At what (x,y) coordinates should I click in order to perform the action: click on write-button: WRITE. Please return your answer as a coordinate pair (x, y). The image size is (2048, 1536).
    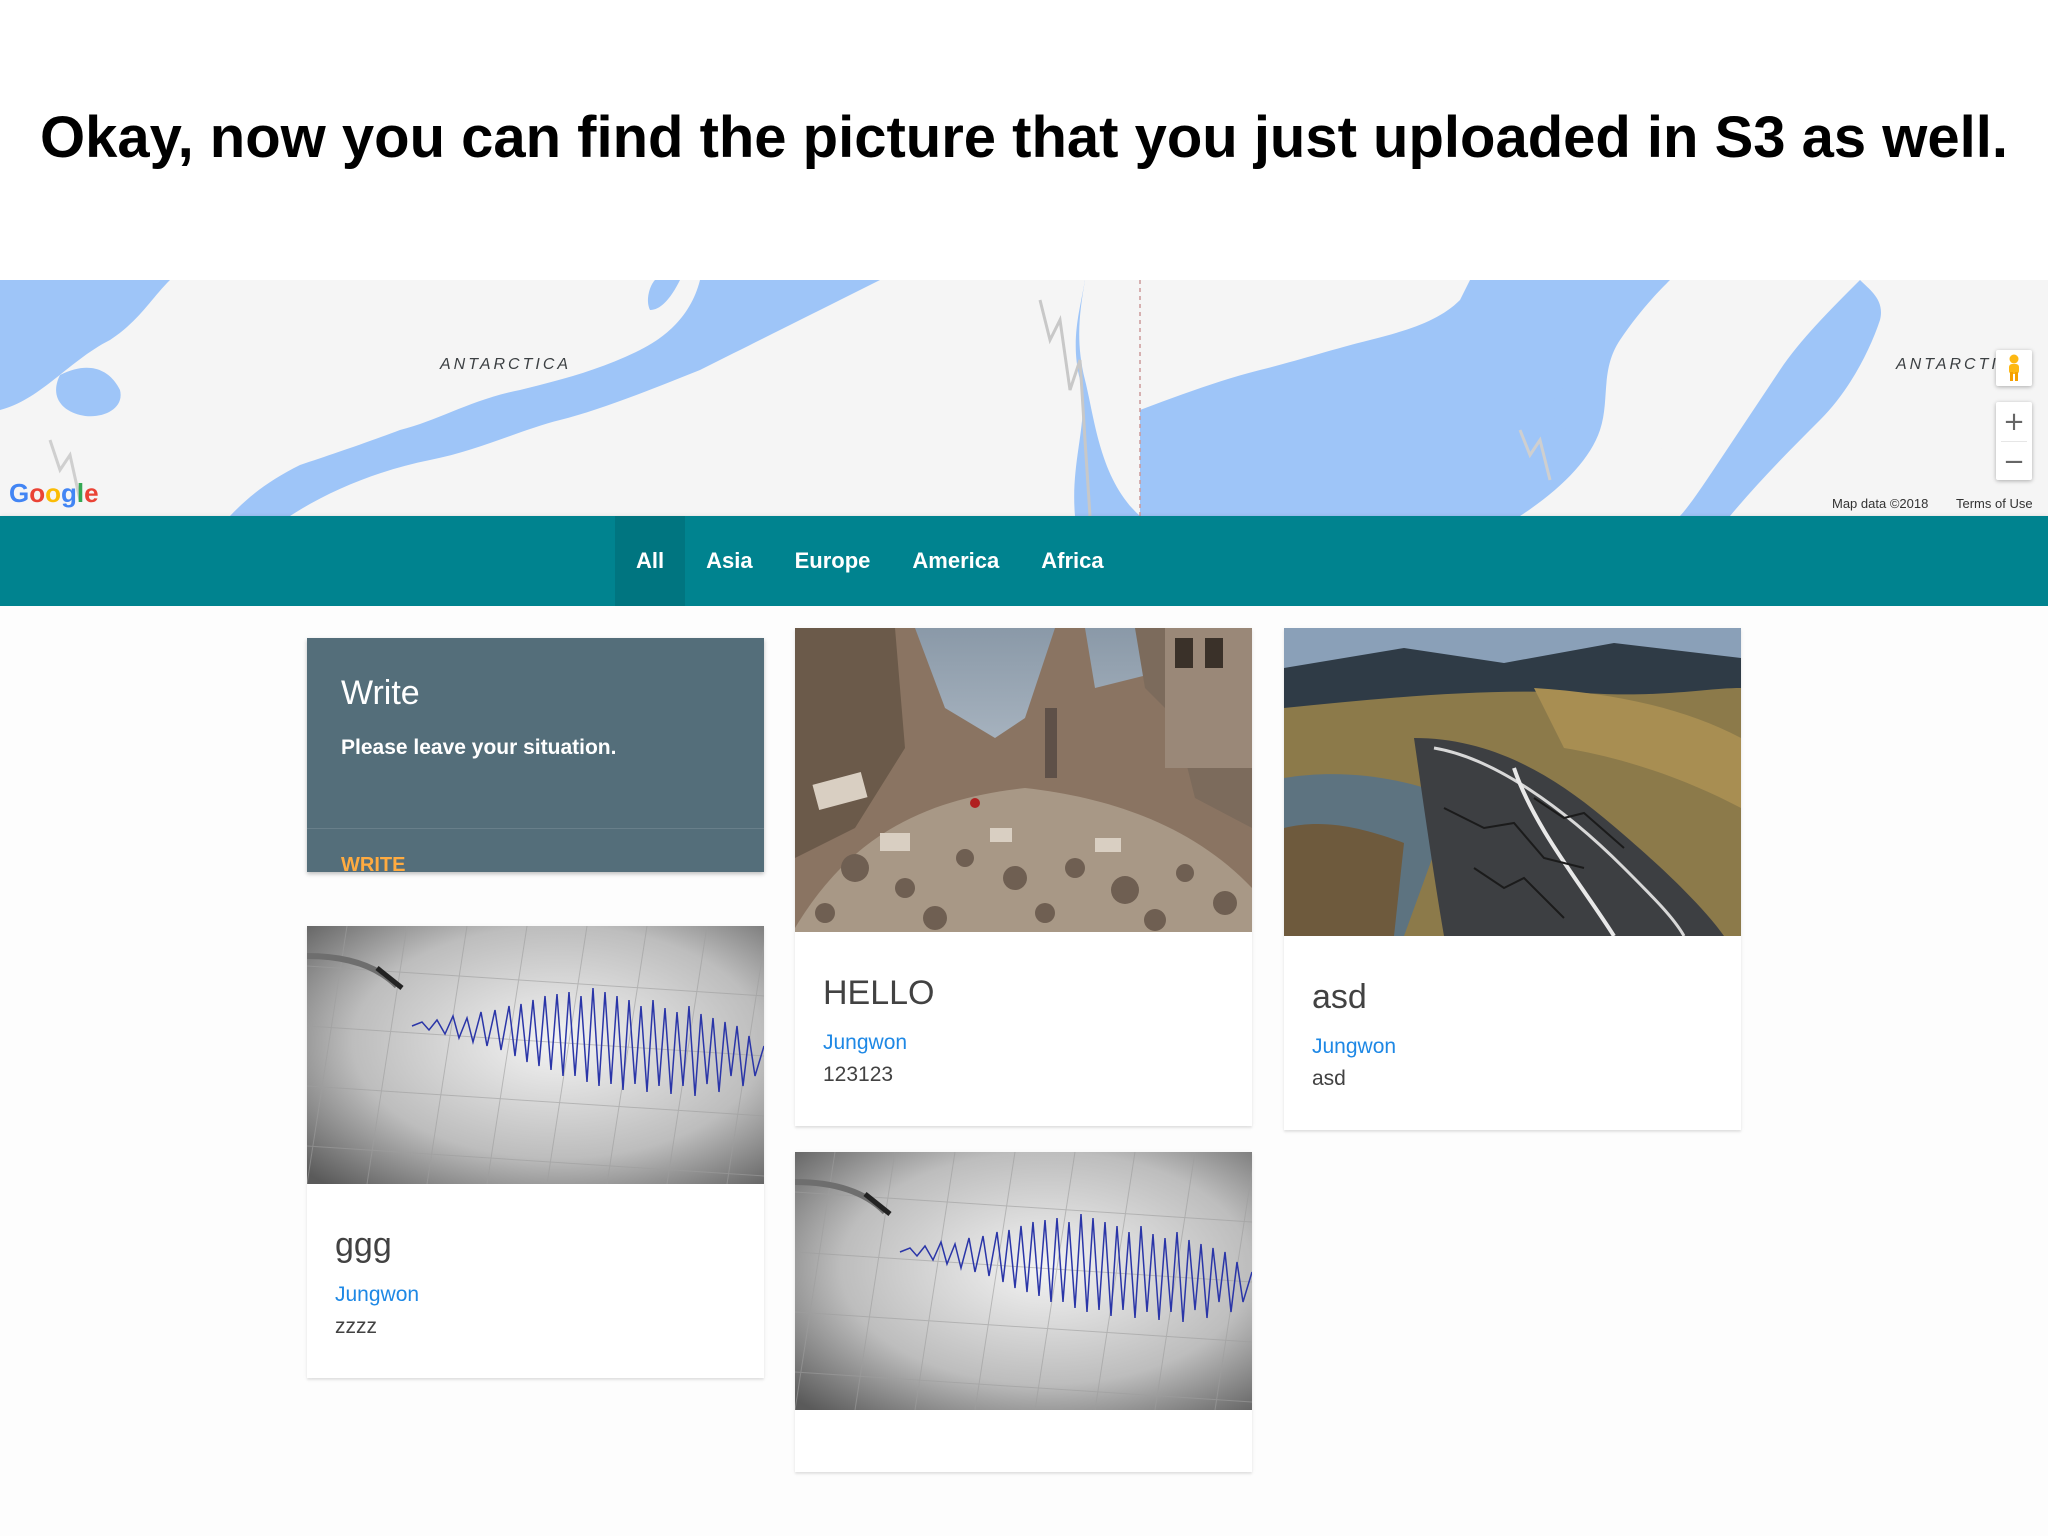
    Looking at the image, I should click on (373, 863).